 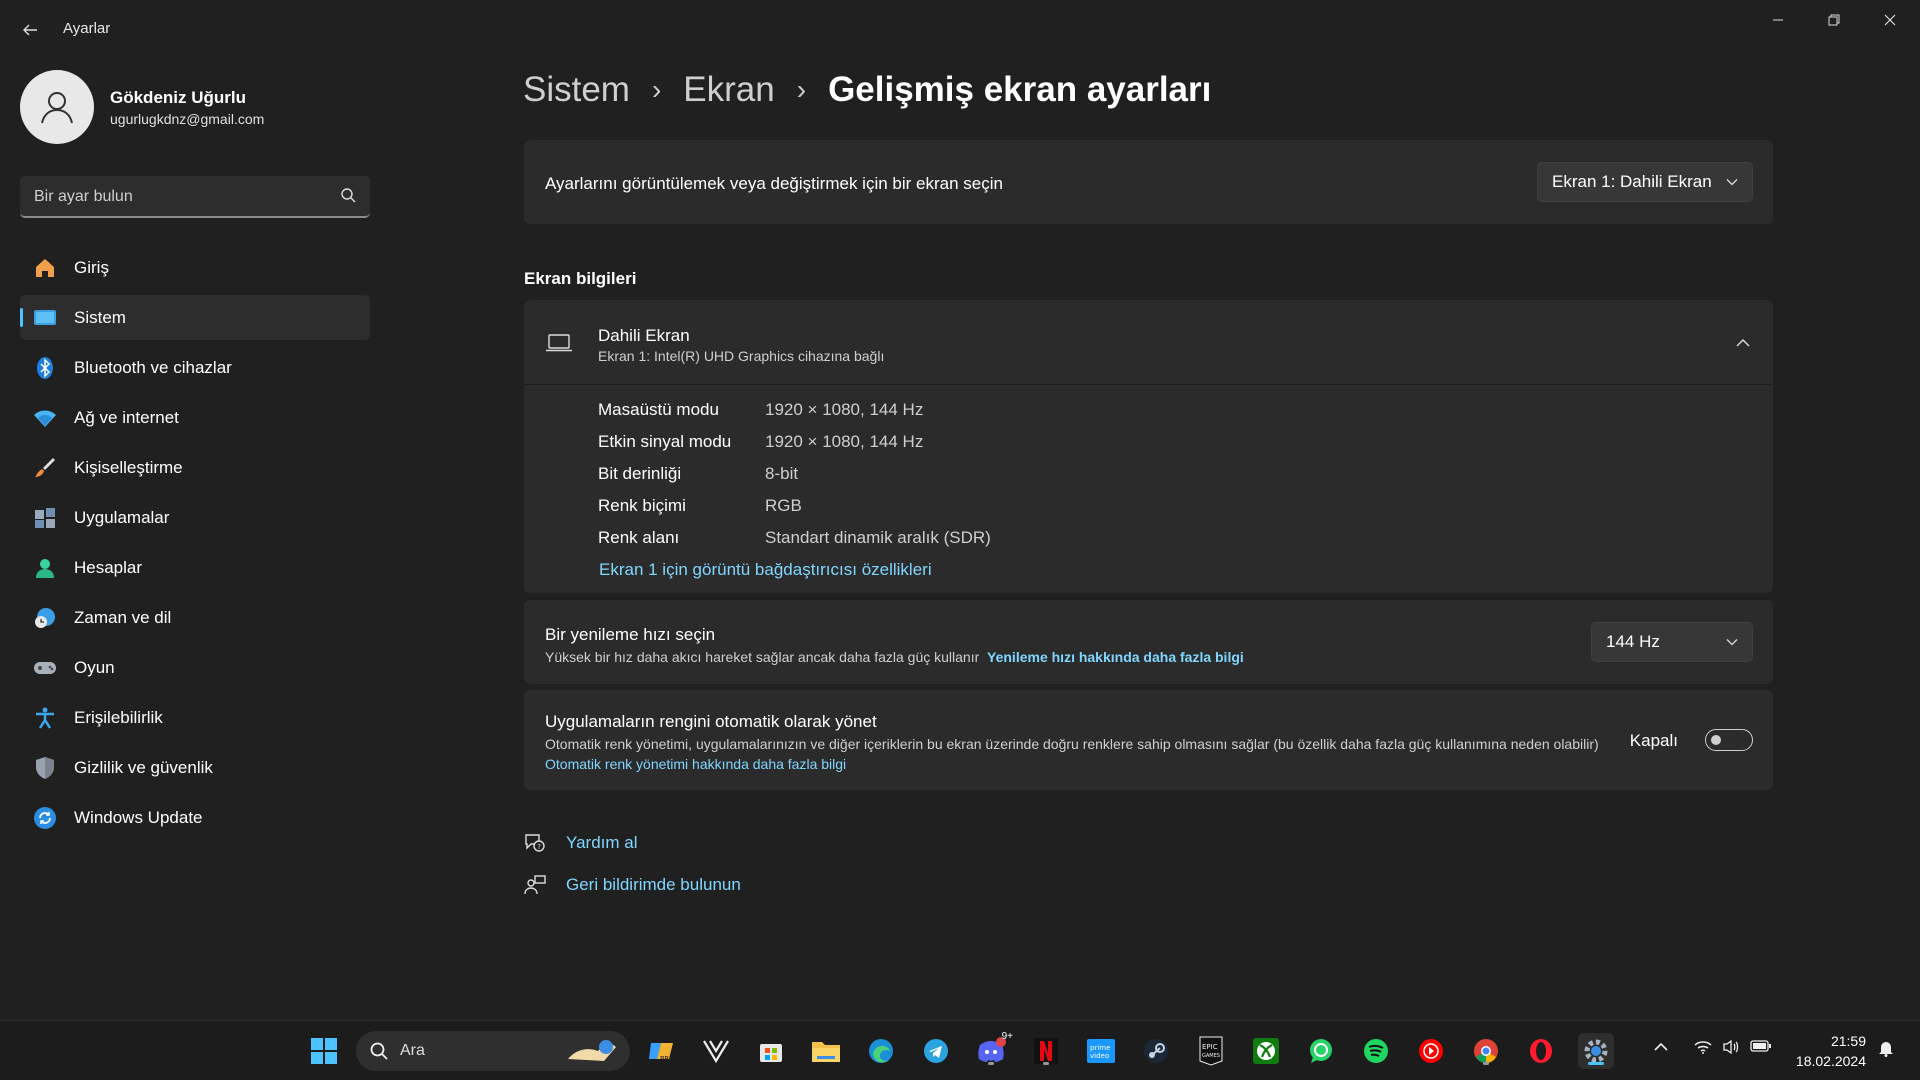 What do you see at coordinates (1703, 1048) in the screenshot?
I see `wifi-tray-icon` at bounding box center [1703, 1048].